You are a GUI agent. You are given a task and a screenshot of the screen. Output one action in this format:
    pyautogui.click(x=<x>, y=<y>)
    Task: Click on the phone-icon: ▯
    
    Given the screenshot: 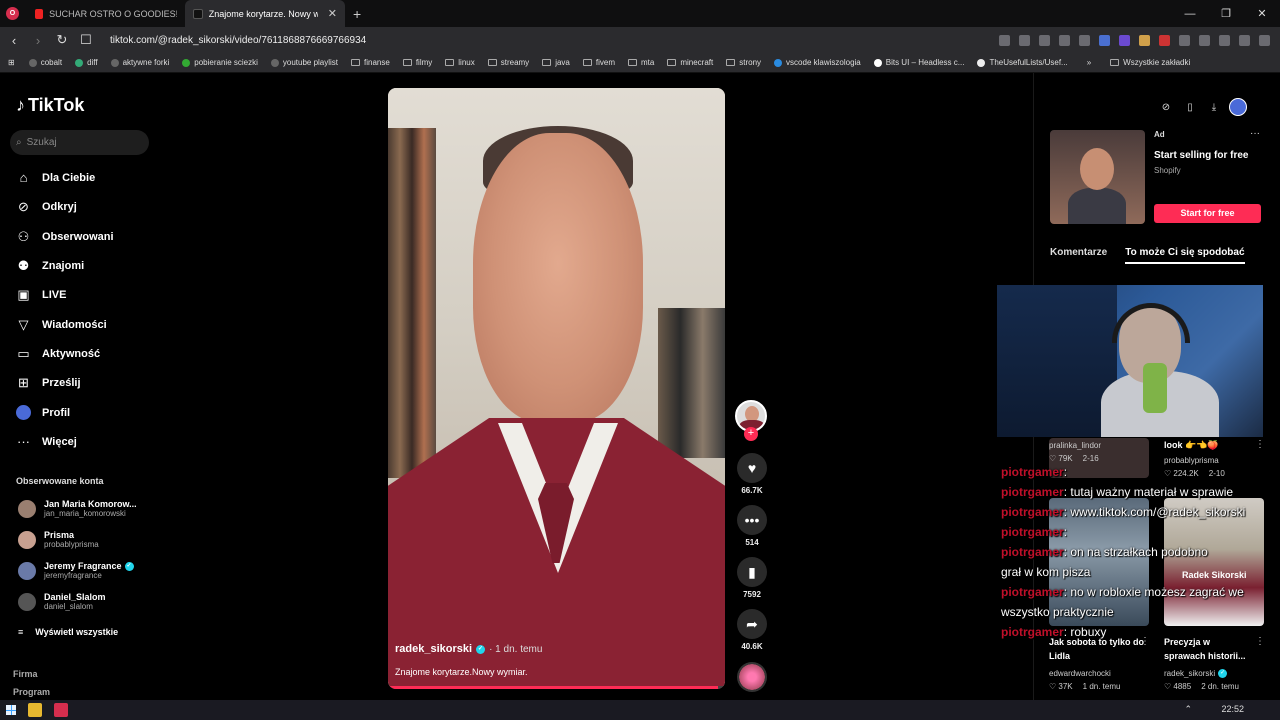 What is the action you would take?
    pyautogui.click(x=1190, y=107)
    